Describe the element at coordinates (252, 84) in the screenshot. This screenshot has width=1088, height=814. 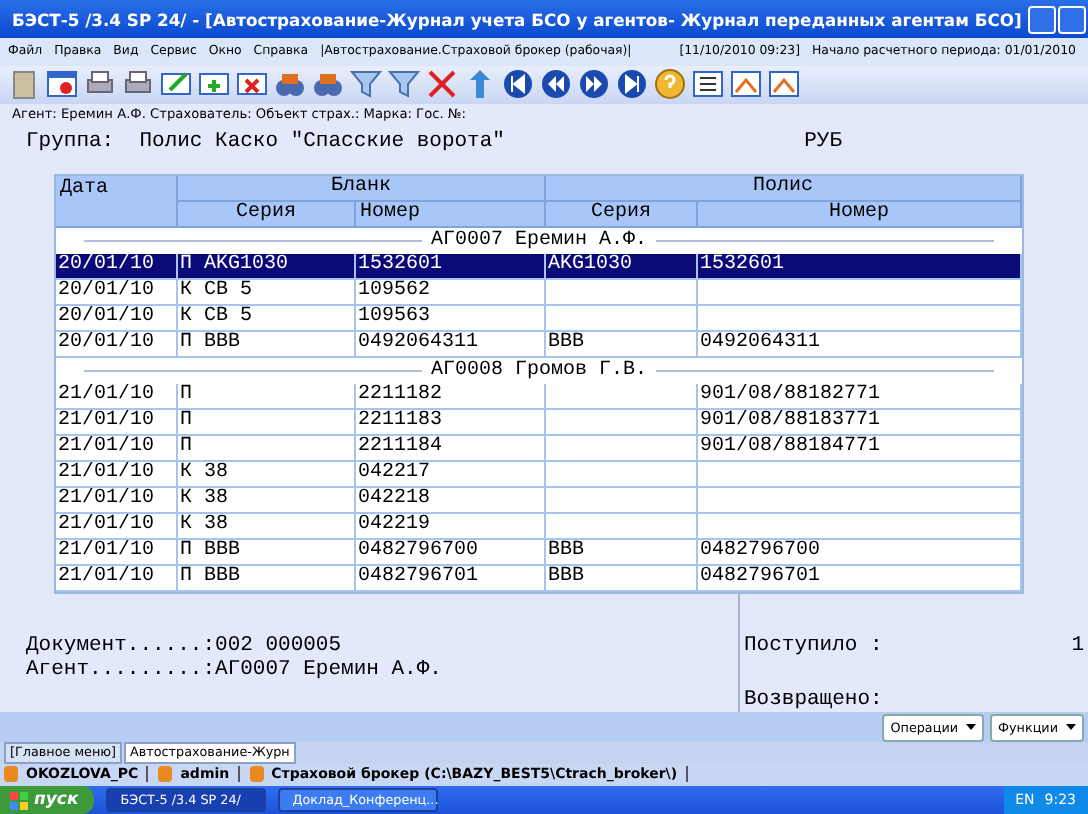
I see `delete-icon` at that location.